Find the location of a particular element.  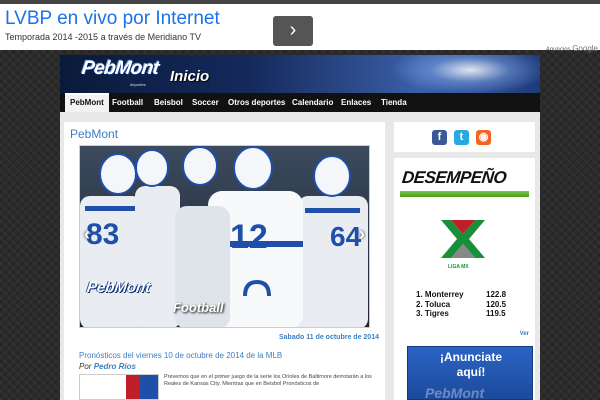

rss-icon: ◉ is located at coordinates (483, 137).